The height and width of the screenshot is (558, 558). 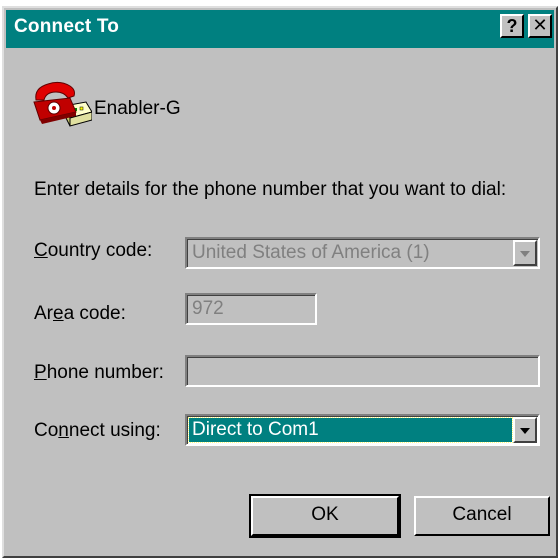 I want to click on connect-using-dropdown-button, so click(x=525, y=430).